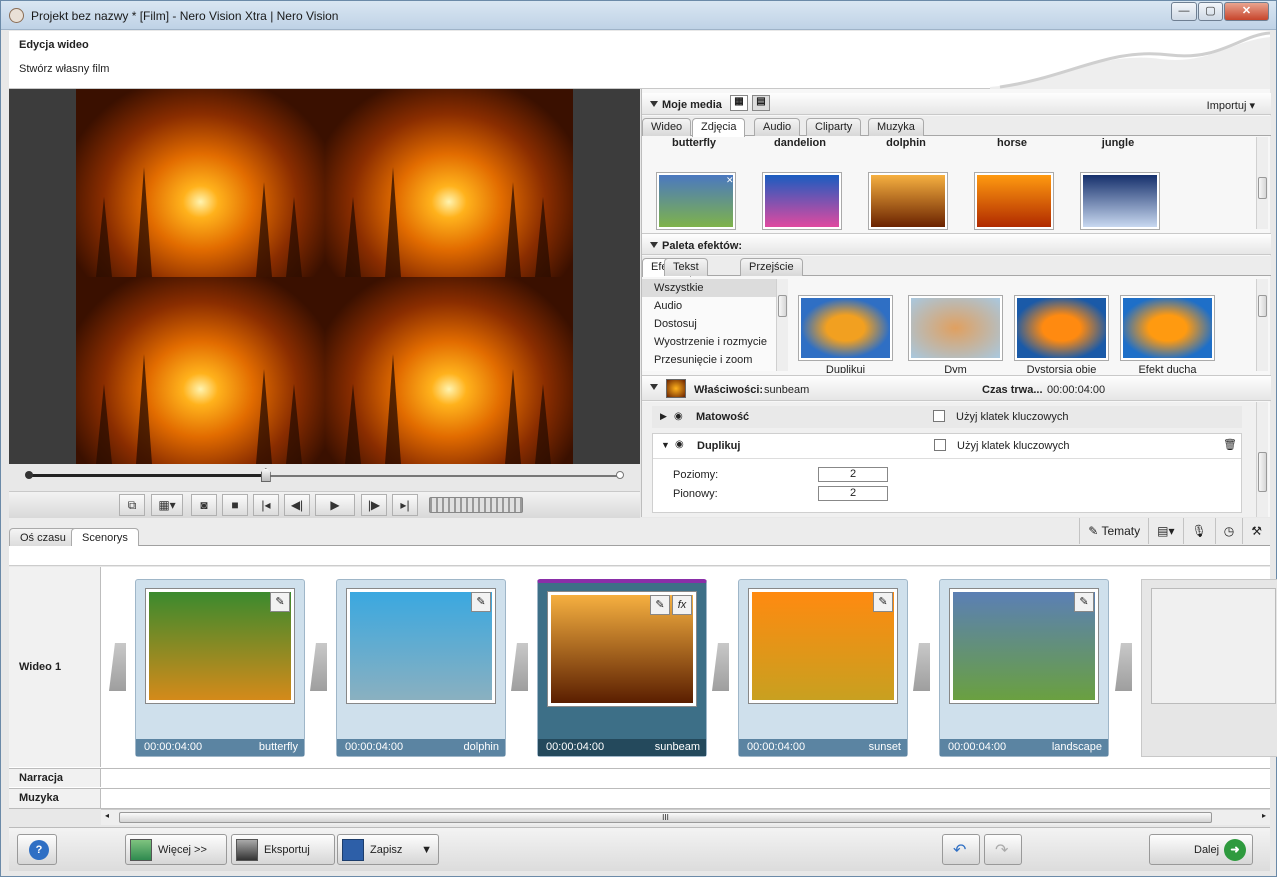  What do you see at coordinates (639, 532) in the screenshot?
I see `timeline-tabs-bar: Oś czasu Scenorys ✎ Tematy ▤▾ 🎙 ◷ ⚒` at bounding box center [639, 532].